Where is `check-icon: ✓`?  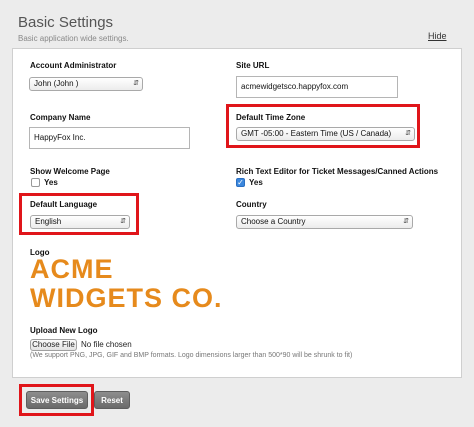 check-icon: ✓ is located at coordinates (240, 182).